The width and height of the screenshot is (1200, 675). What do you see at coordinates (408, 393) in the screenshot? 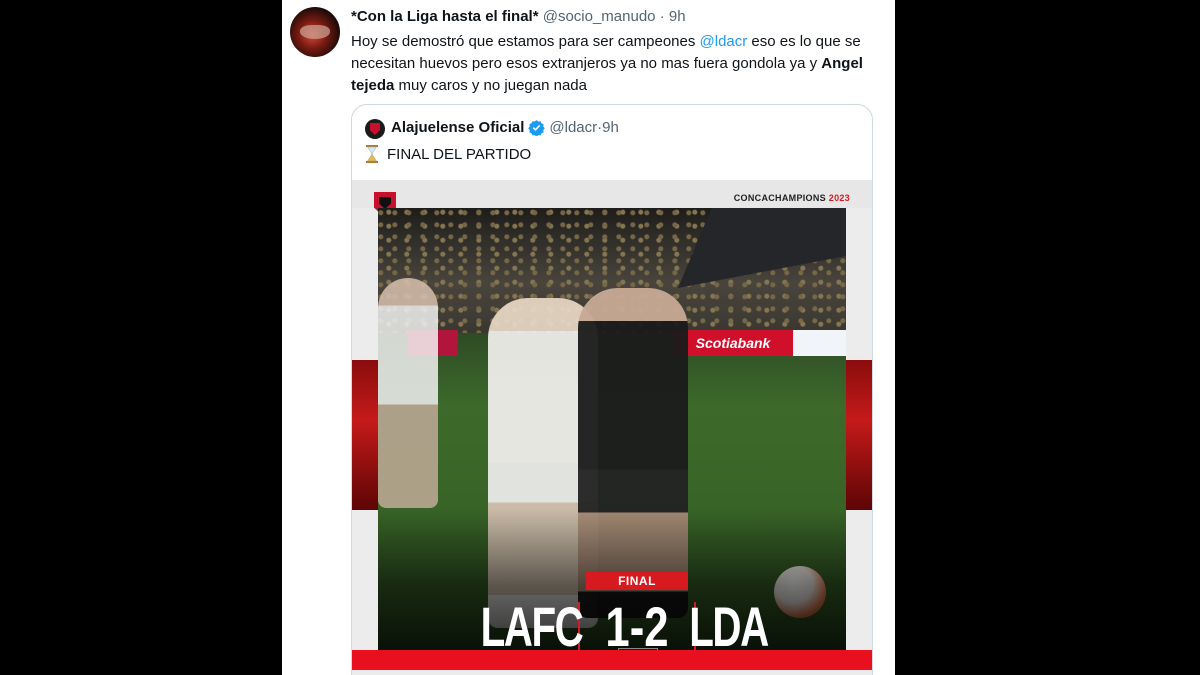
I see `player-silhouette` at bounding box center [408, 393].